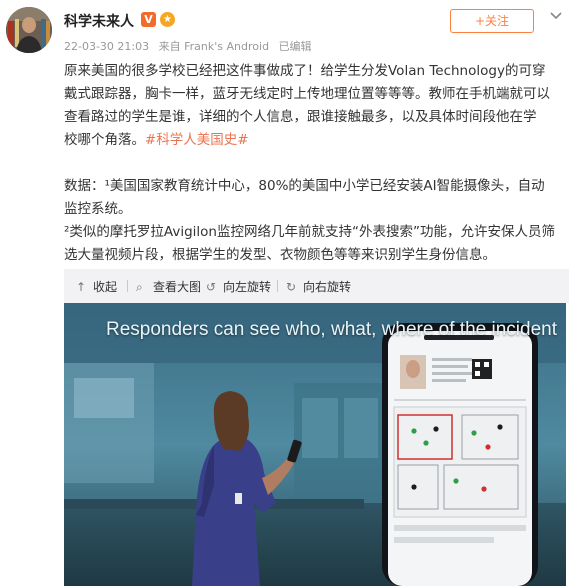  Describe the element at coordinates (148, 19) in the screenshot. I see `verified-badge-icon: V` at that location.